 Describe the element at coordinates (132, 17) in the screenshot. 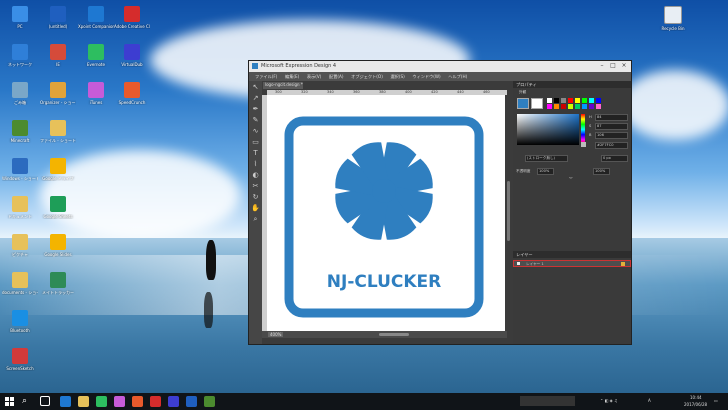

I see `desktop-icon: Adobe Creative Cloud` at that location.